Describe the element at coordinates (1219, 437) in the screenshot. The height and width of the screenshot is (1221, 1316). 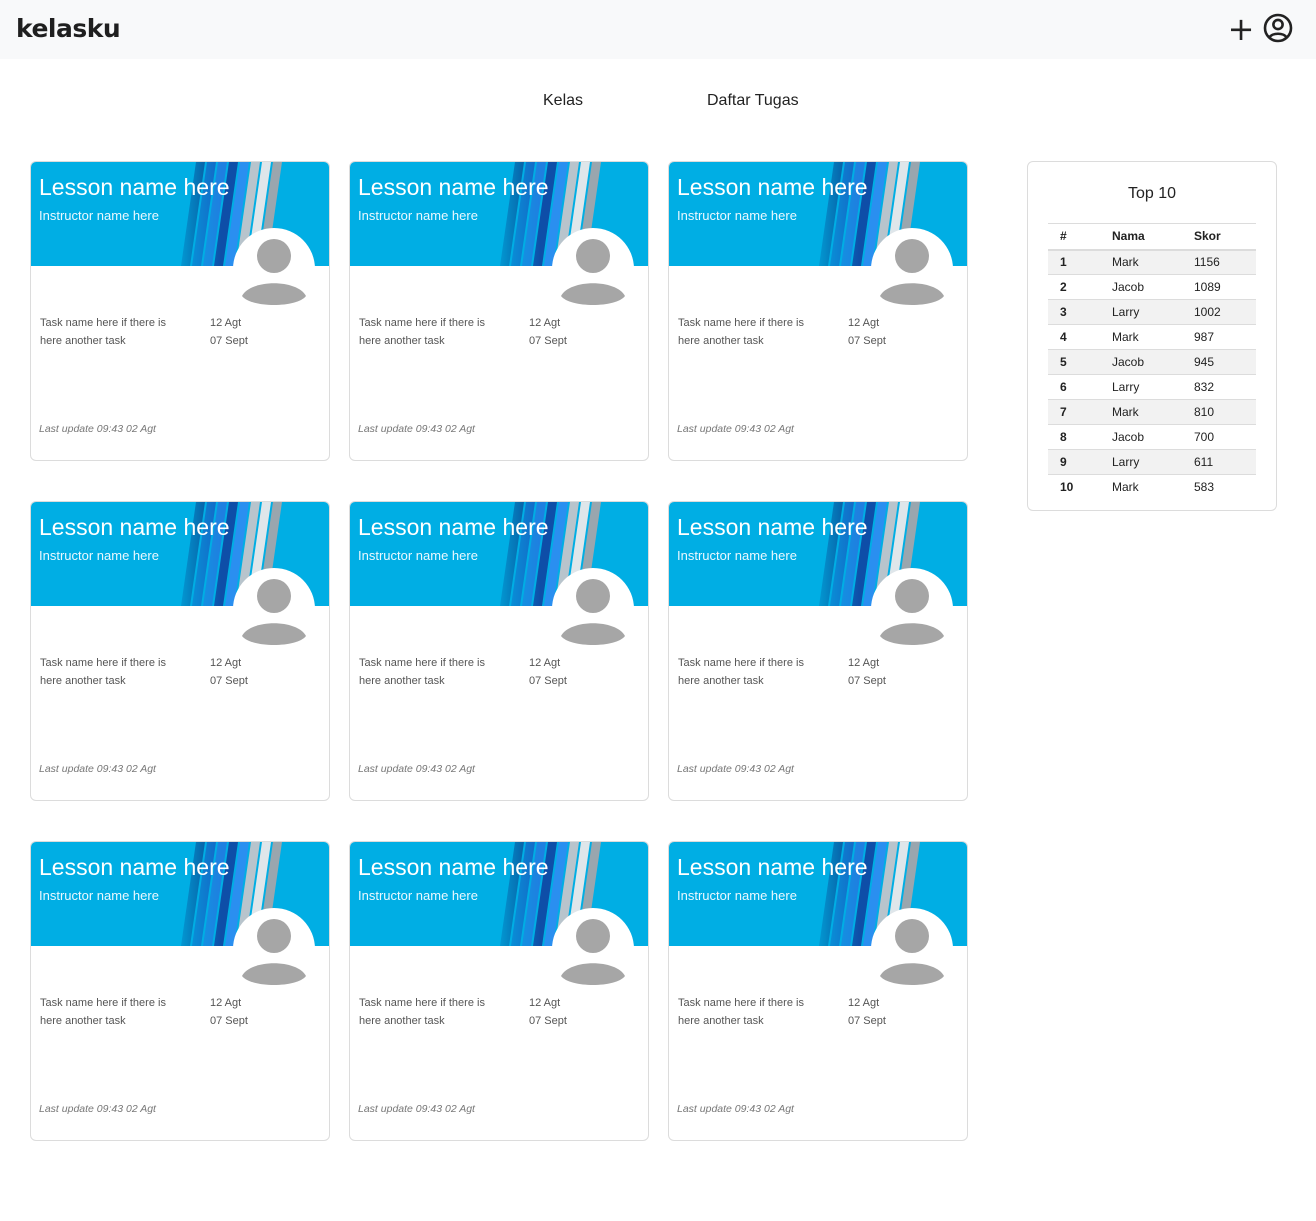
I see `score-cell: 700` at that location.